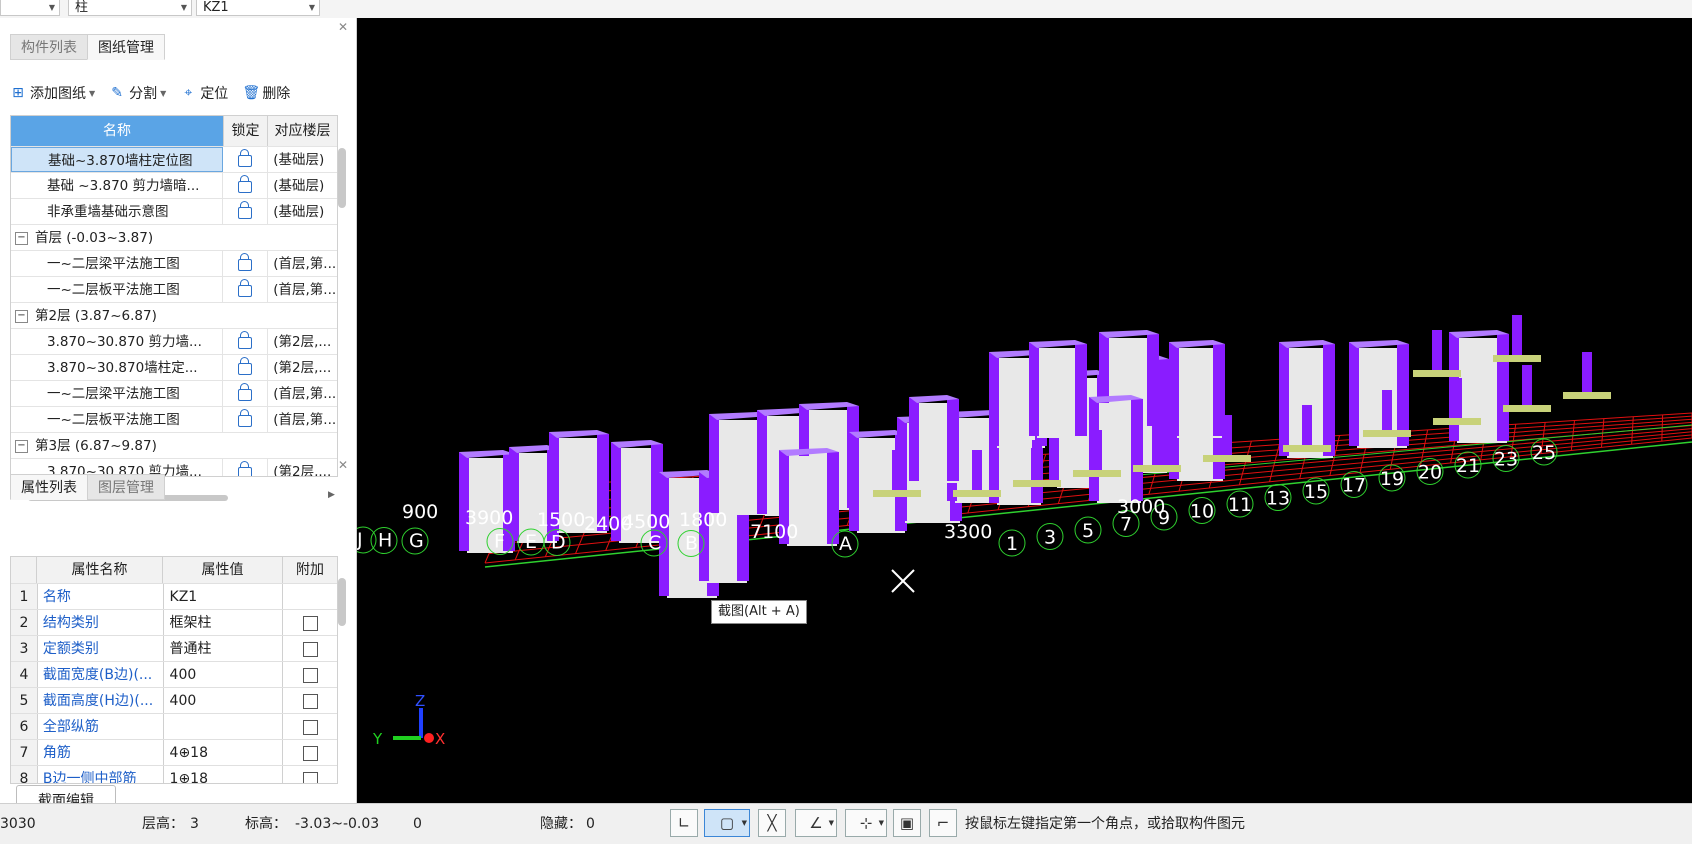 Image resolution: width=1692 pixels, height=844 pixels. I want to click on floor-group-row: − 第2层 (3.87~6.87), so click(174, 315).